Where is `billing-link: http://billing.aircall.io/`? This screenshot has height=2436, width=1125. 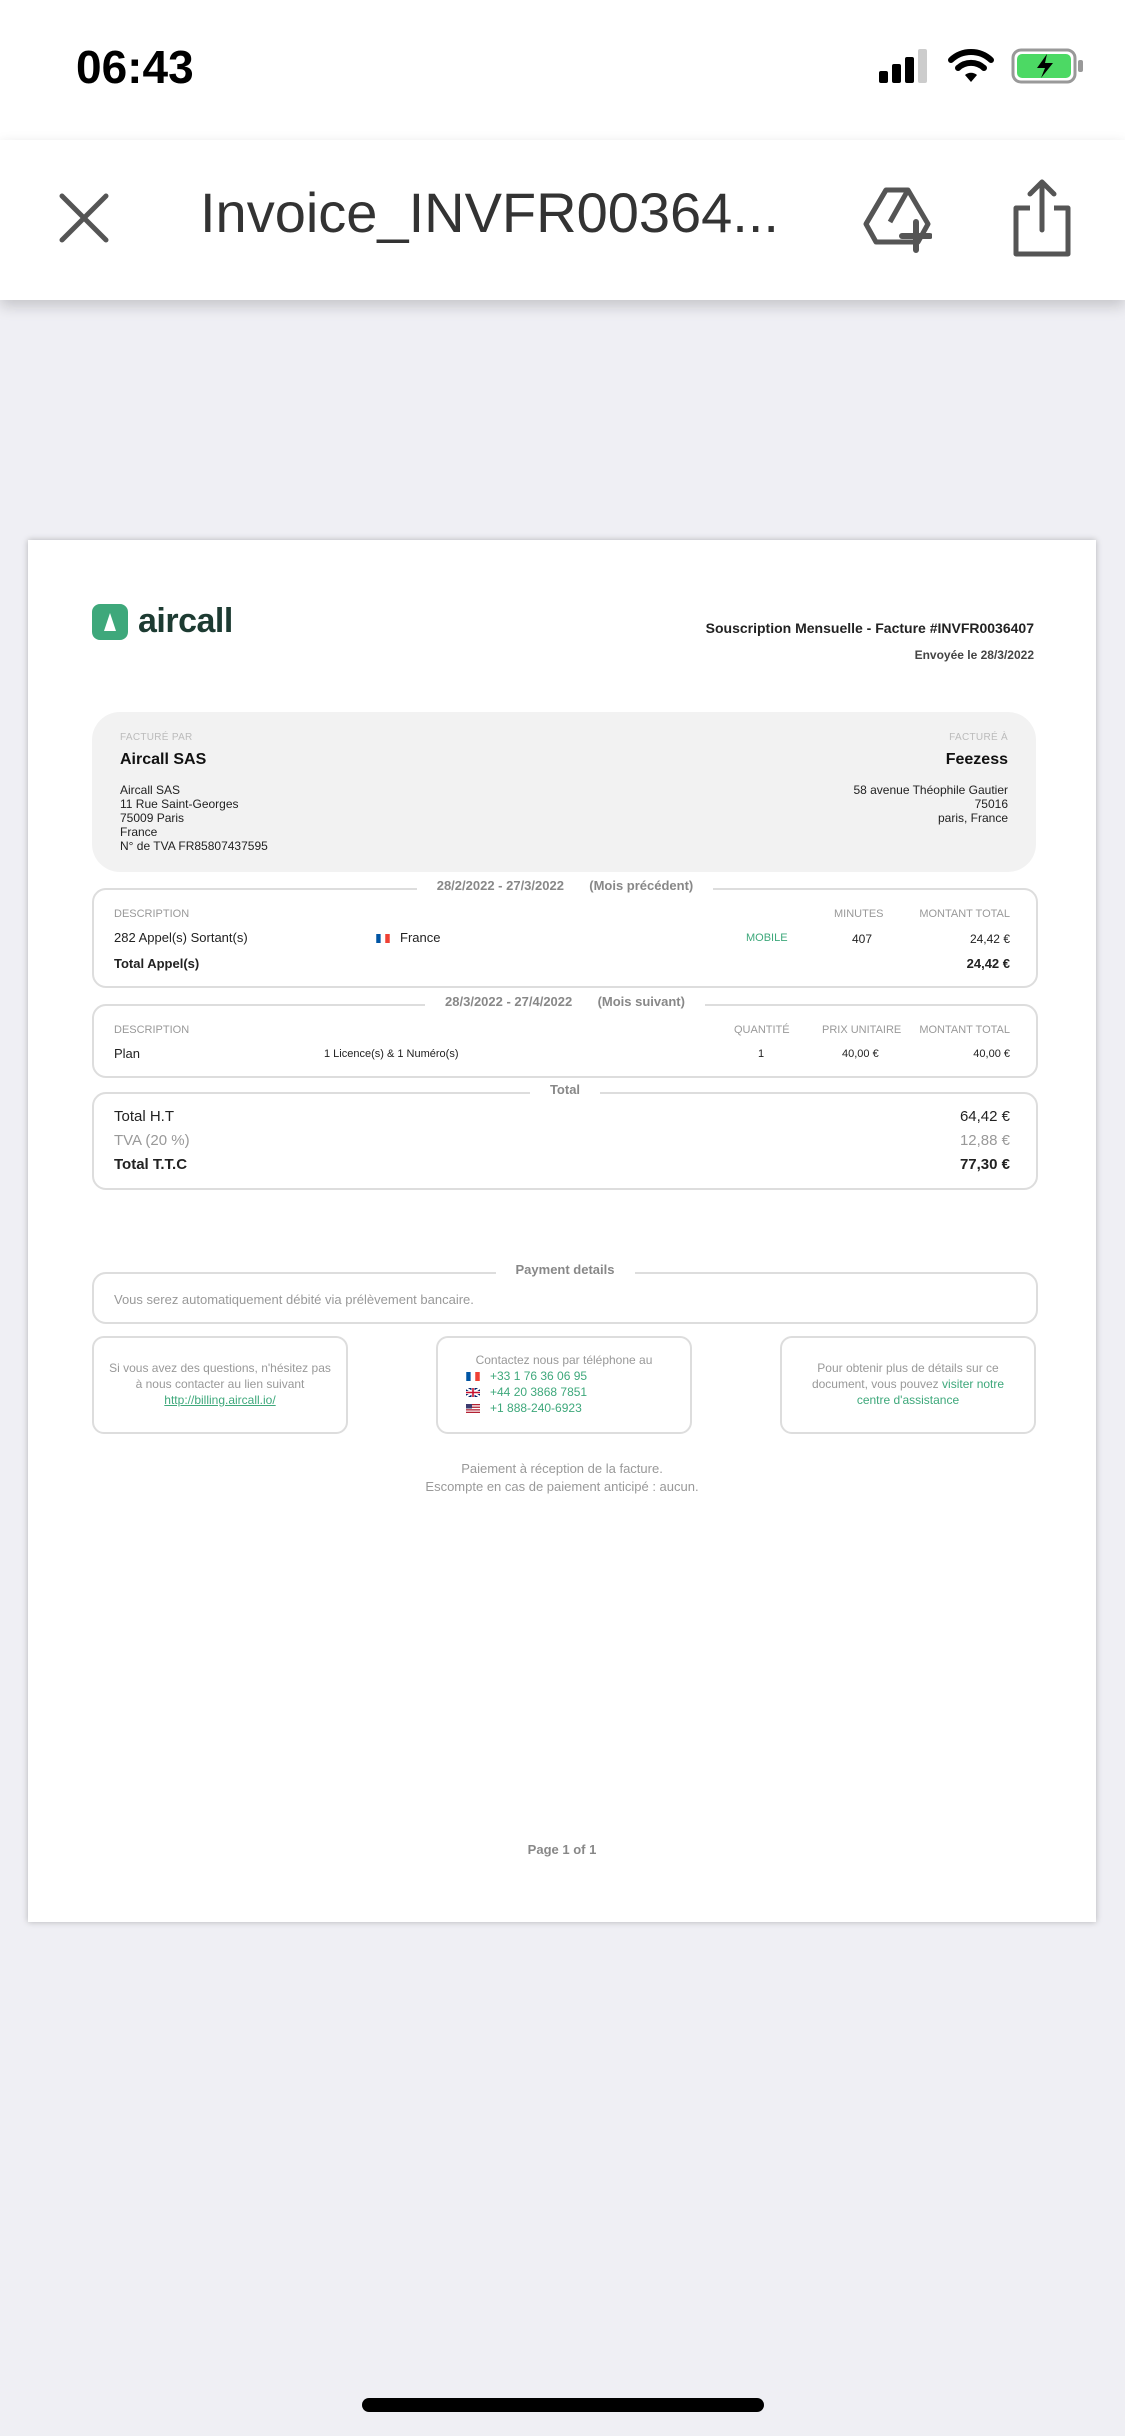 billing-link: http://billing.aircall.io/ is located at coordinates (220, 1400).